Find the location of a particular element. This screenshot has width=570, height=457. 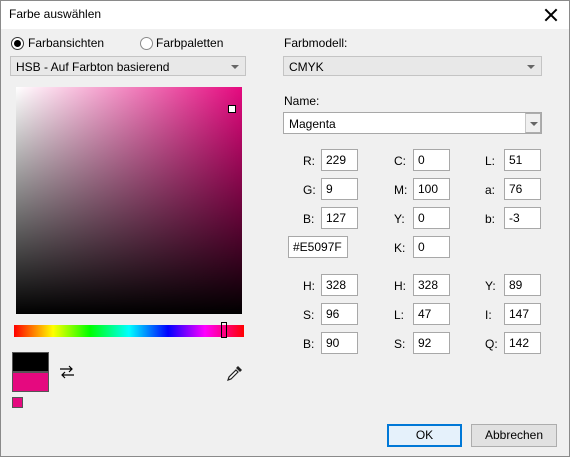

m-field: 100 is located at coordinates (431, 189).